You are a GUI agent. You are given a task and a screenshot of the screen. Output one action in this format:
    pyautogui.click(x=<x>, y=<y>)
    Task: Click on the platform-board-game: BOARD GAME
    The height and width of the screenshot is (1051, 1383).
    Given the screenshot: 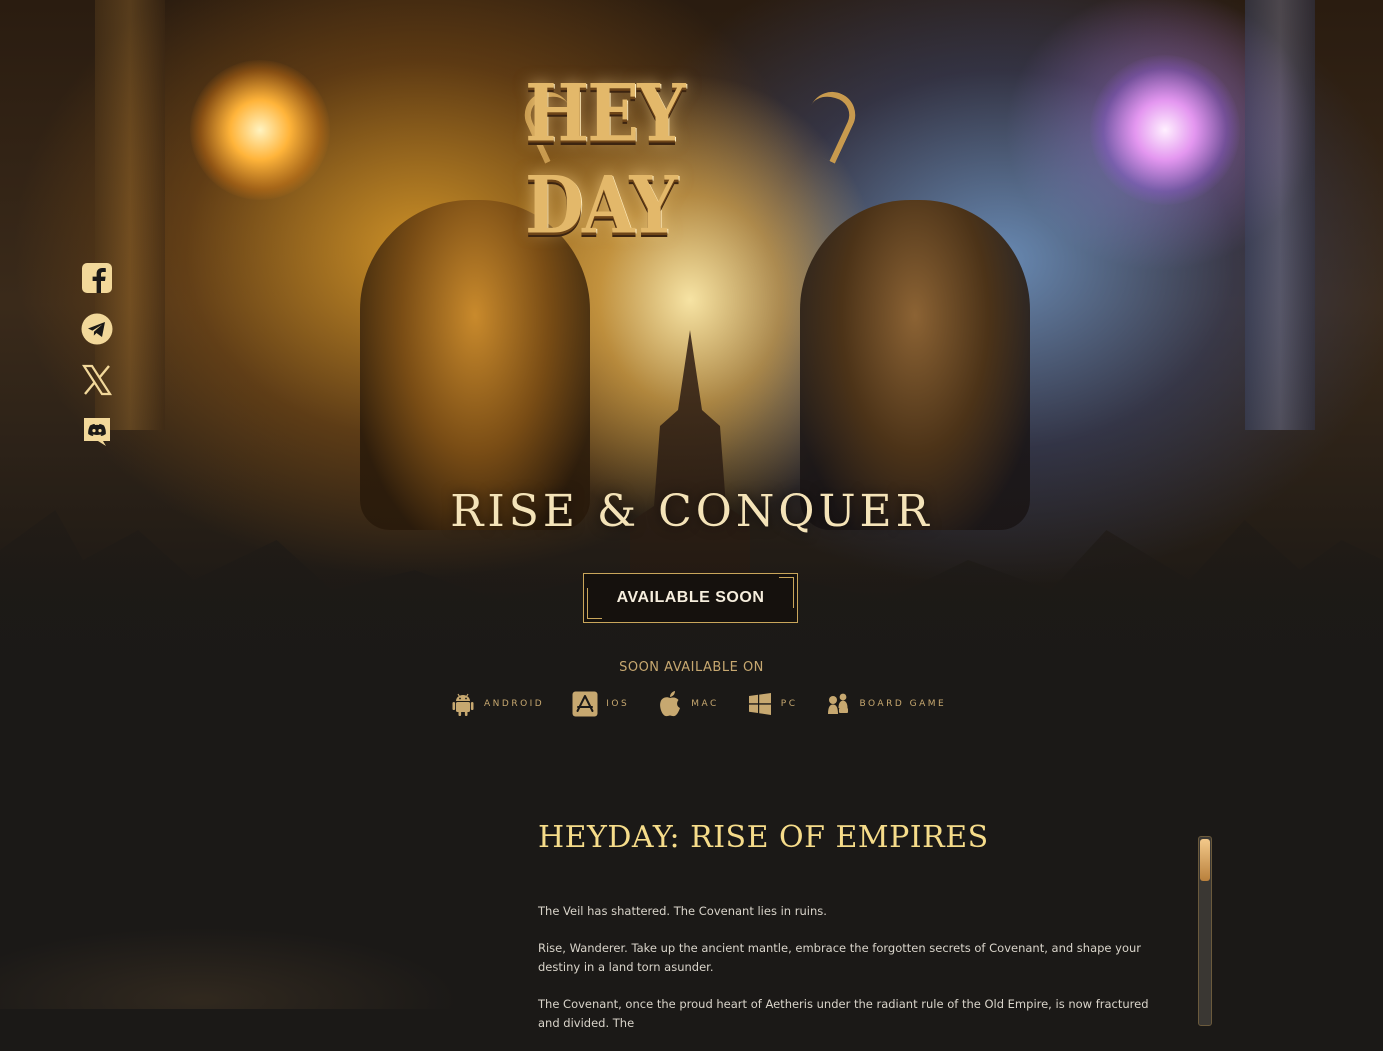 What is the action you would take?
    pyautogui.click(x=885, y=704)
    